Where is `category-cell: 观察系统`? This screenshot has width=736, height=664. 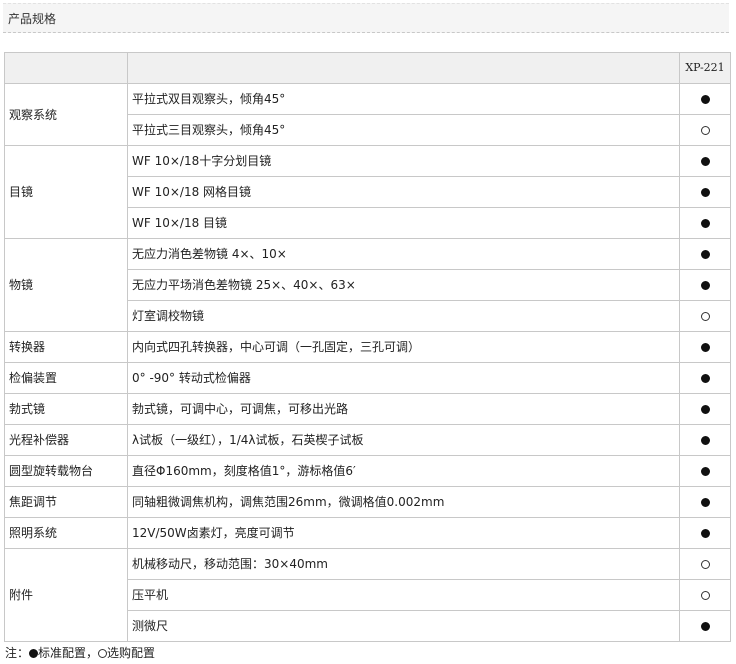 category-cell: 观察系统 is located at coordinates (66, 114).